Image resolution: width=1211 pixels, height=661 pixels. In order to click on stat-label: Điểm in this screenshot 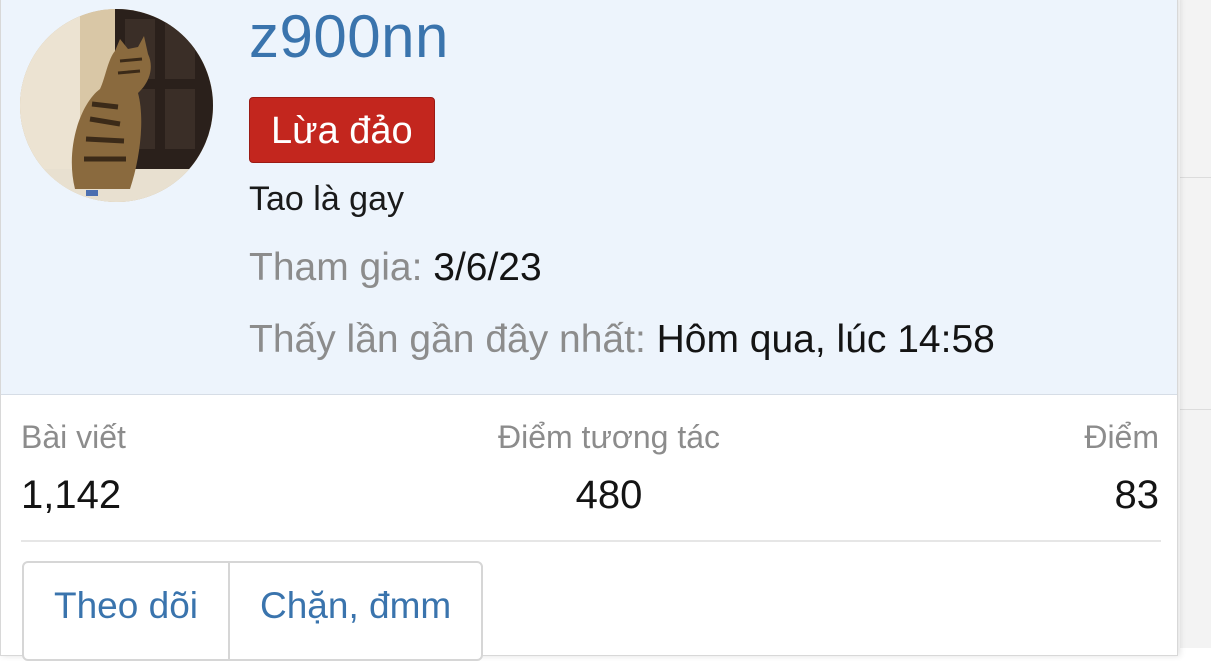, I will do `click(1121, 437)`.